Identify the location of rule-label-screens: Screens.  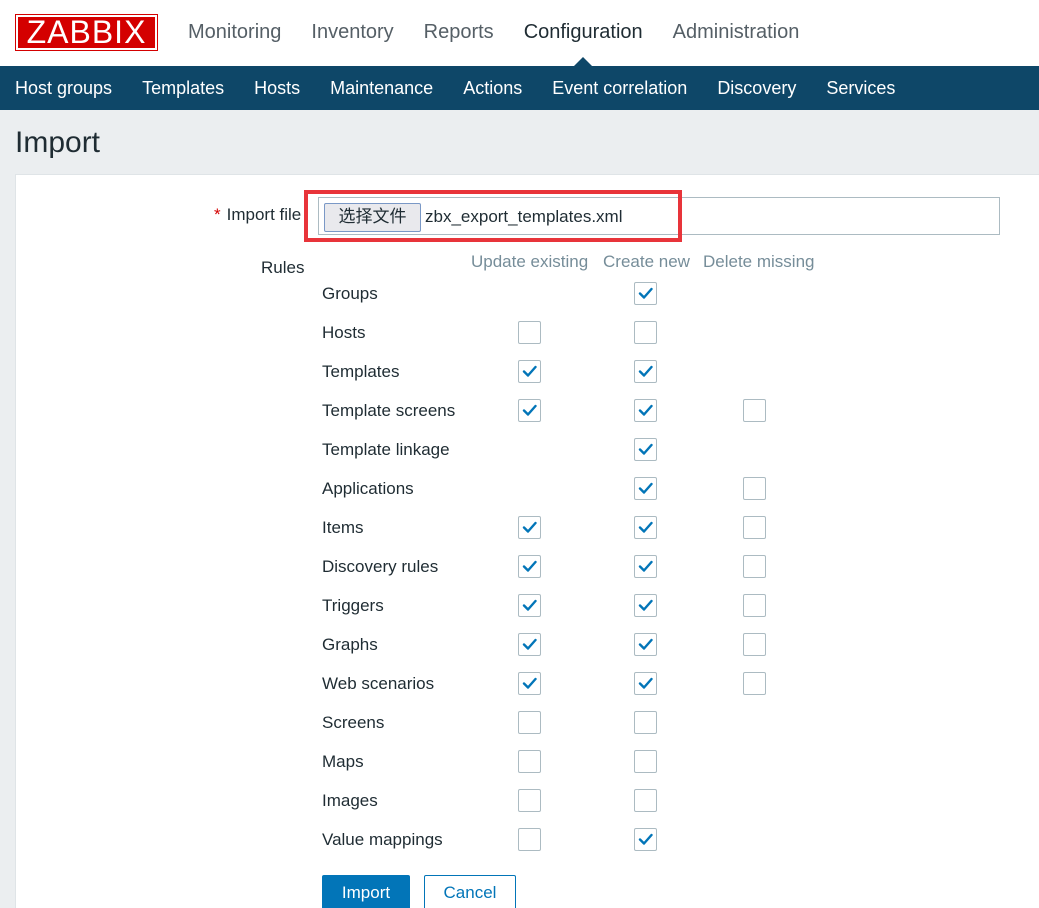
(353, 722).